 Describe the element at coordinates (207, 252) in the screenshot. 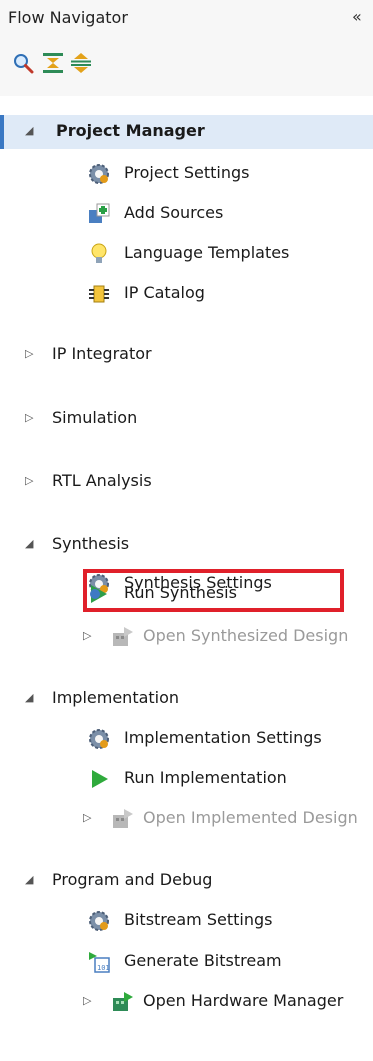

I see `item-label: Language Templates` at that location.